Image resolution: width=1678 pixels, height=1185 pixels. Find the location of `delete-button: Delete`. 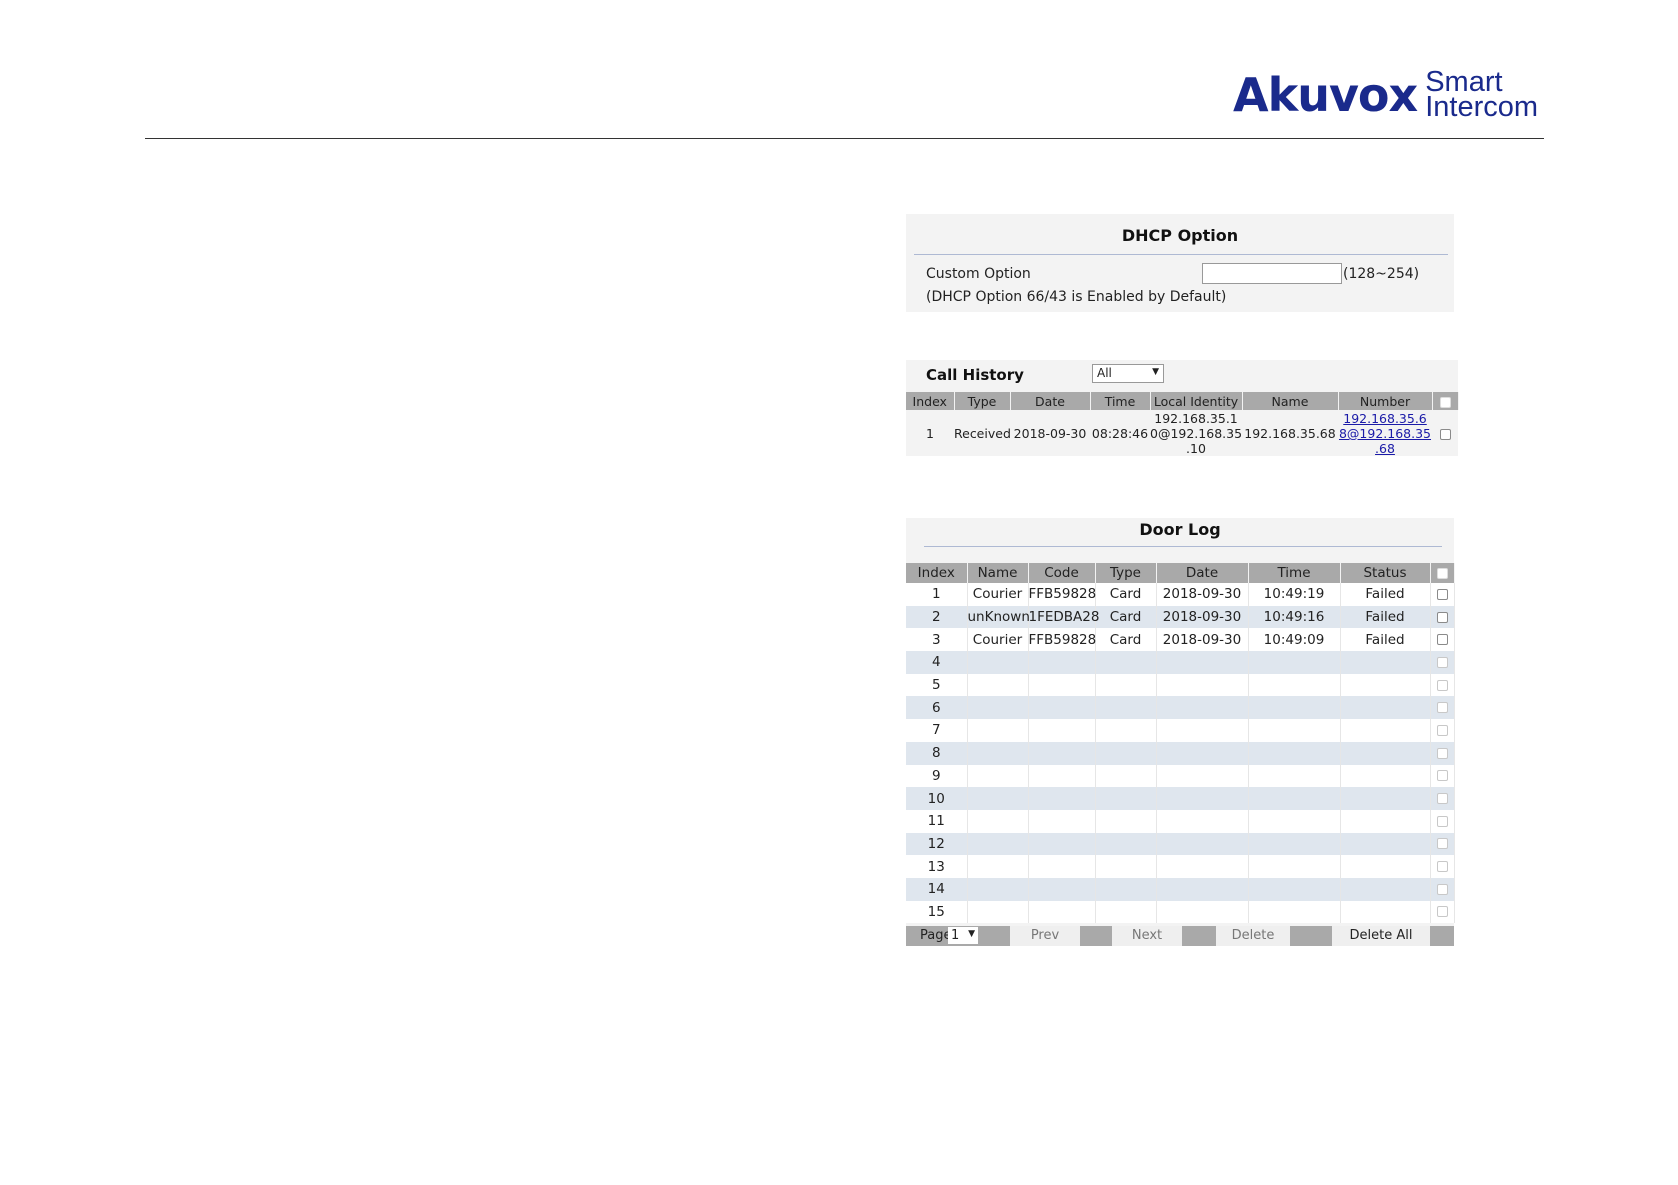

delete-button: Delete is located at coordinates (1253, 936).